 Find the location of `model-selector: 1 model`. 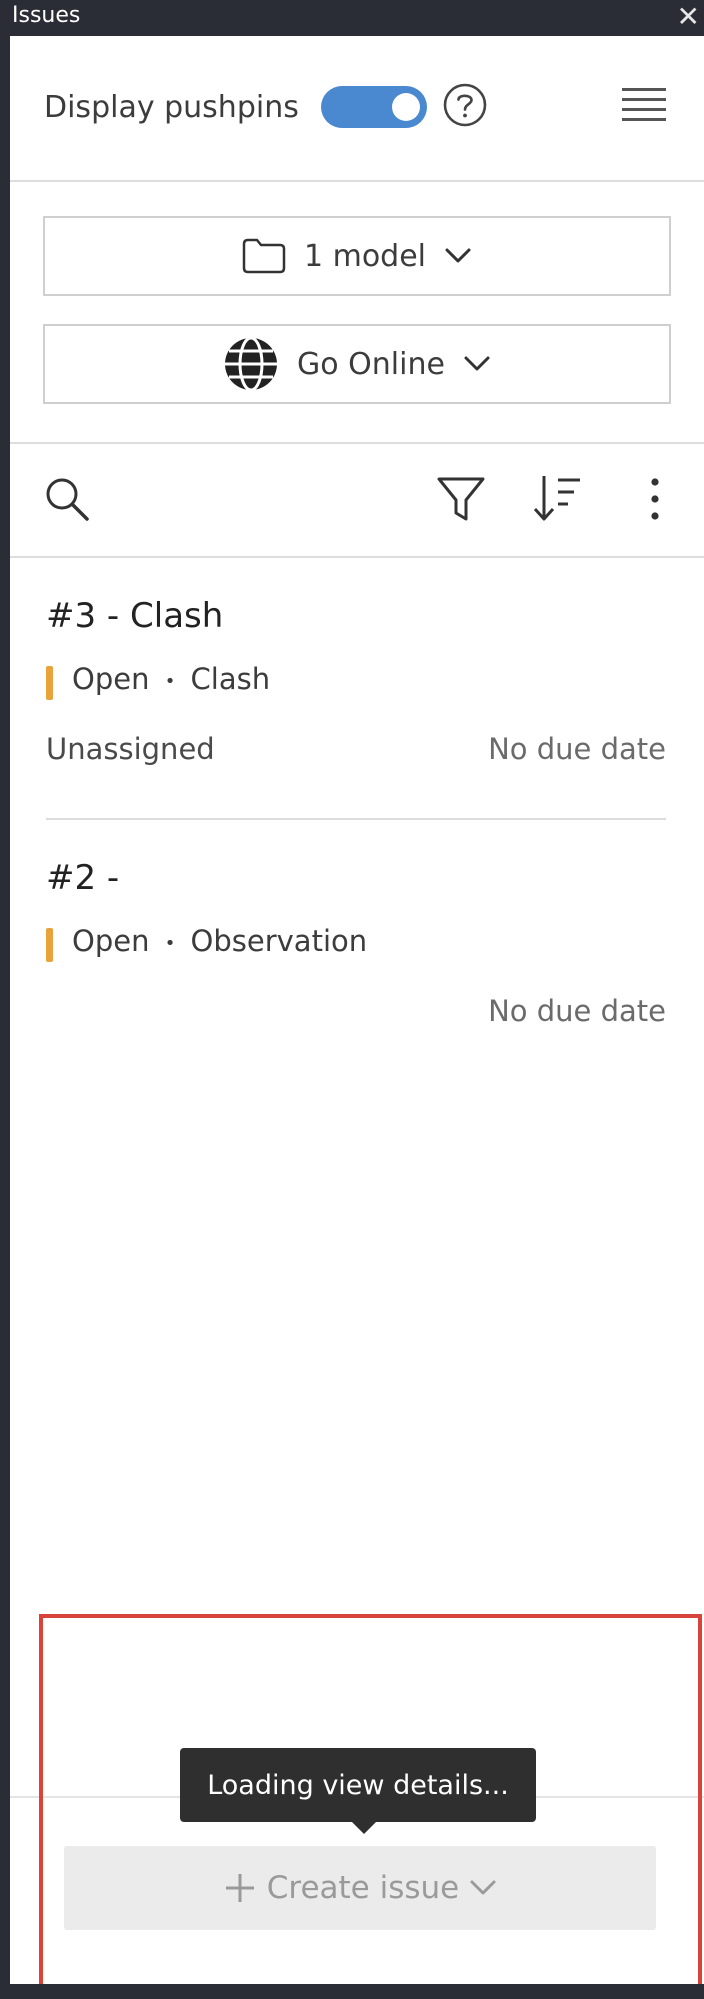

model-selector: 1 model is located at coordinates (357, 256).